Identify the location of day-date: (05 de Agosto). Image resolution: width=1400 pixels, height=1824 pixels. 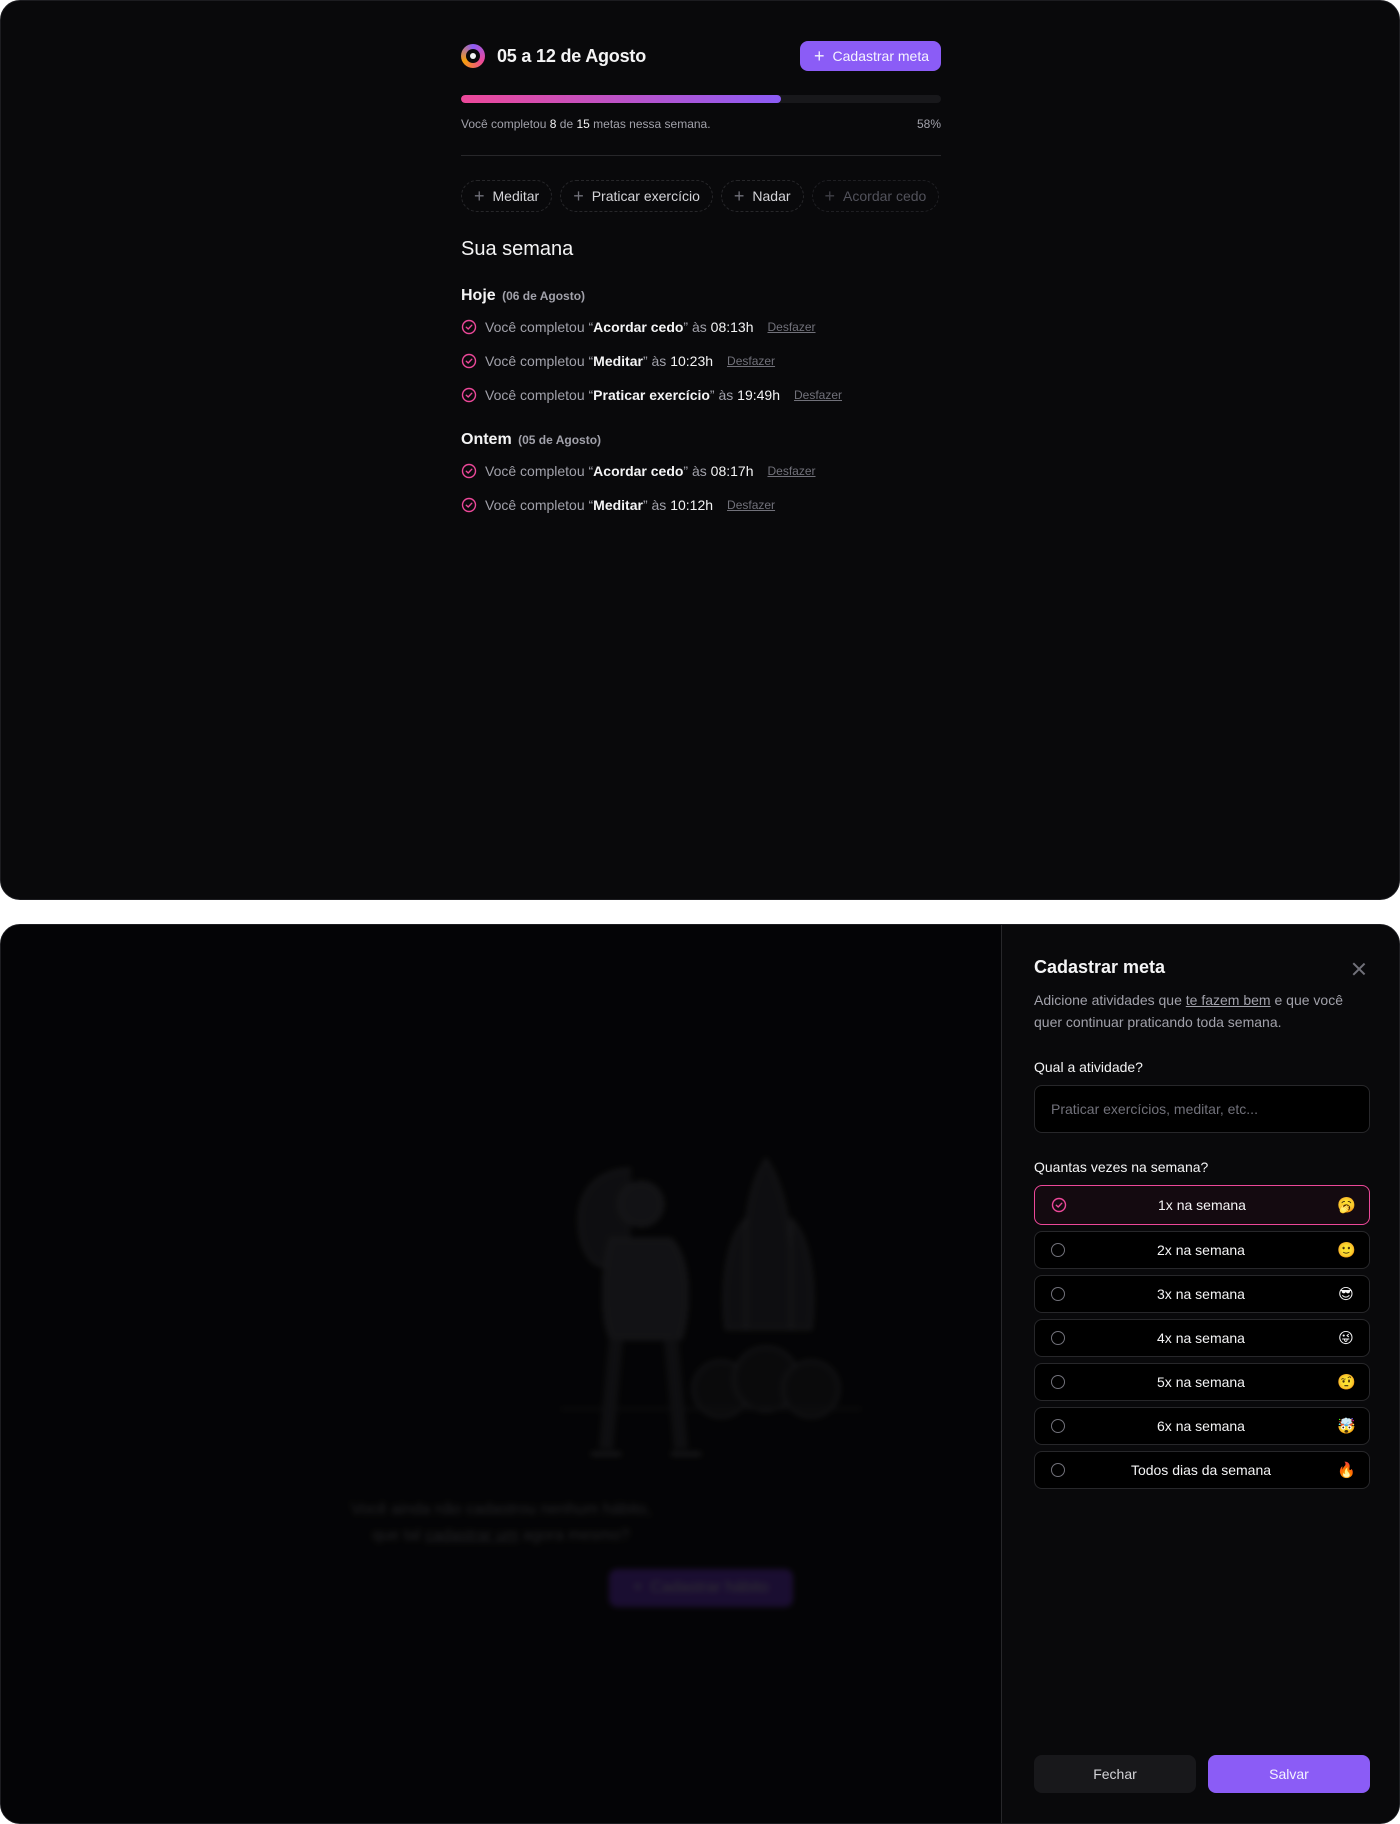
(560, 440).